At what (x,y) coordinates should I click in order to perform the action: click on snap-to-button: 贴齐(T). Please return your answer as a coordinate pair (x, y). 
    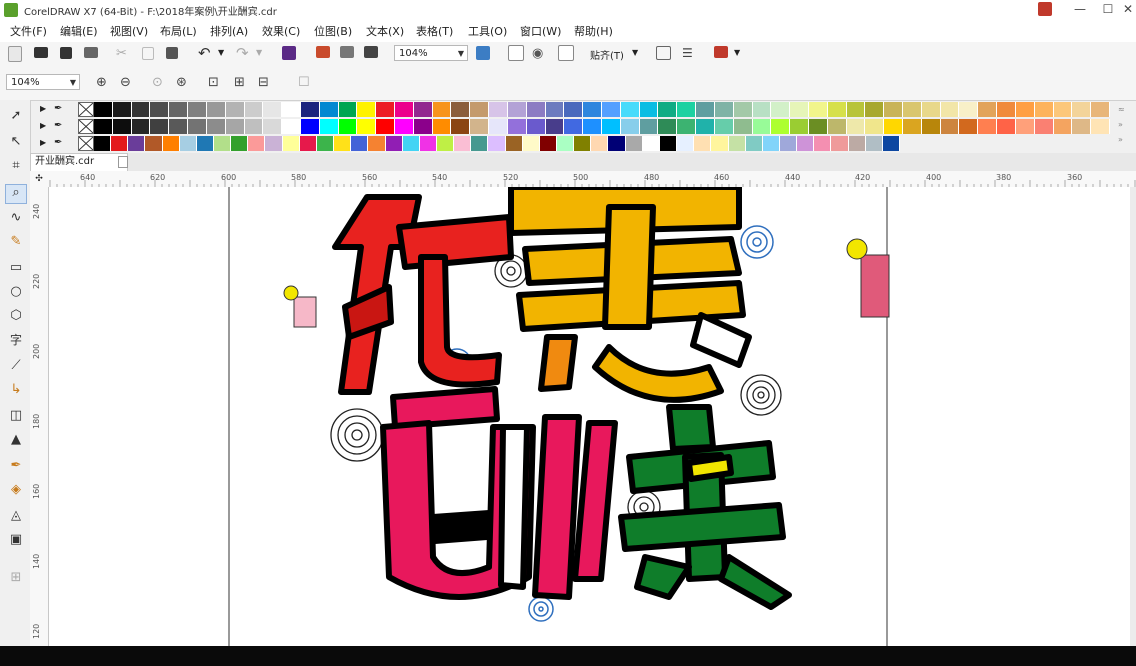
    Looking at the image, I should click on (607, 54).